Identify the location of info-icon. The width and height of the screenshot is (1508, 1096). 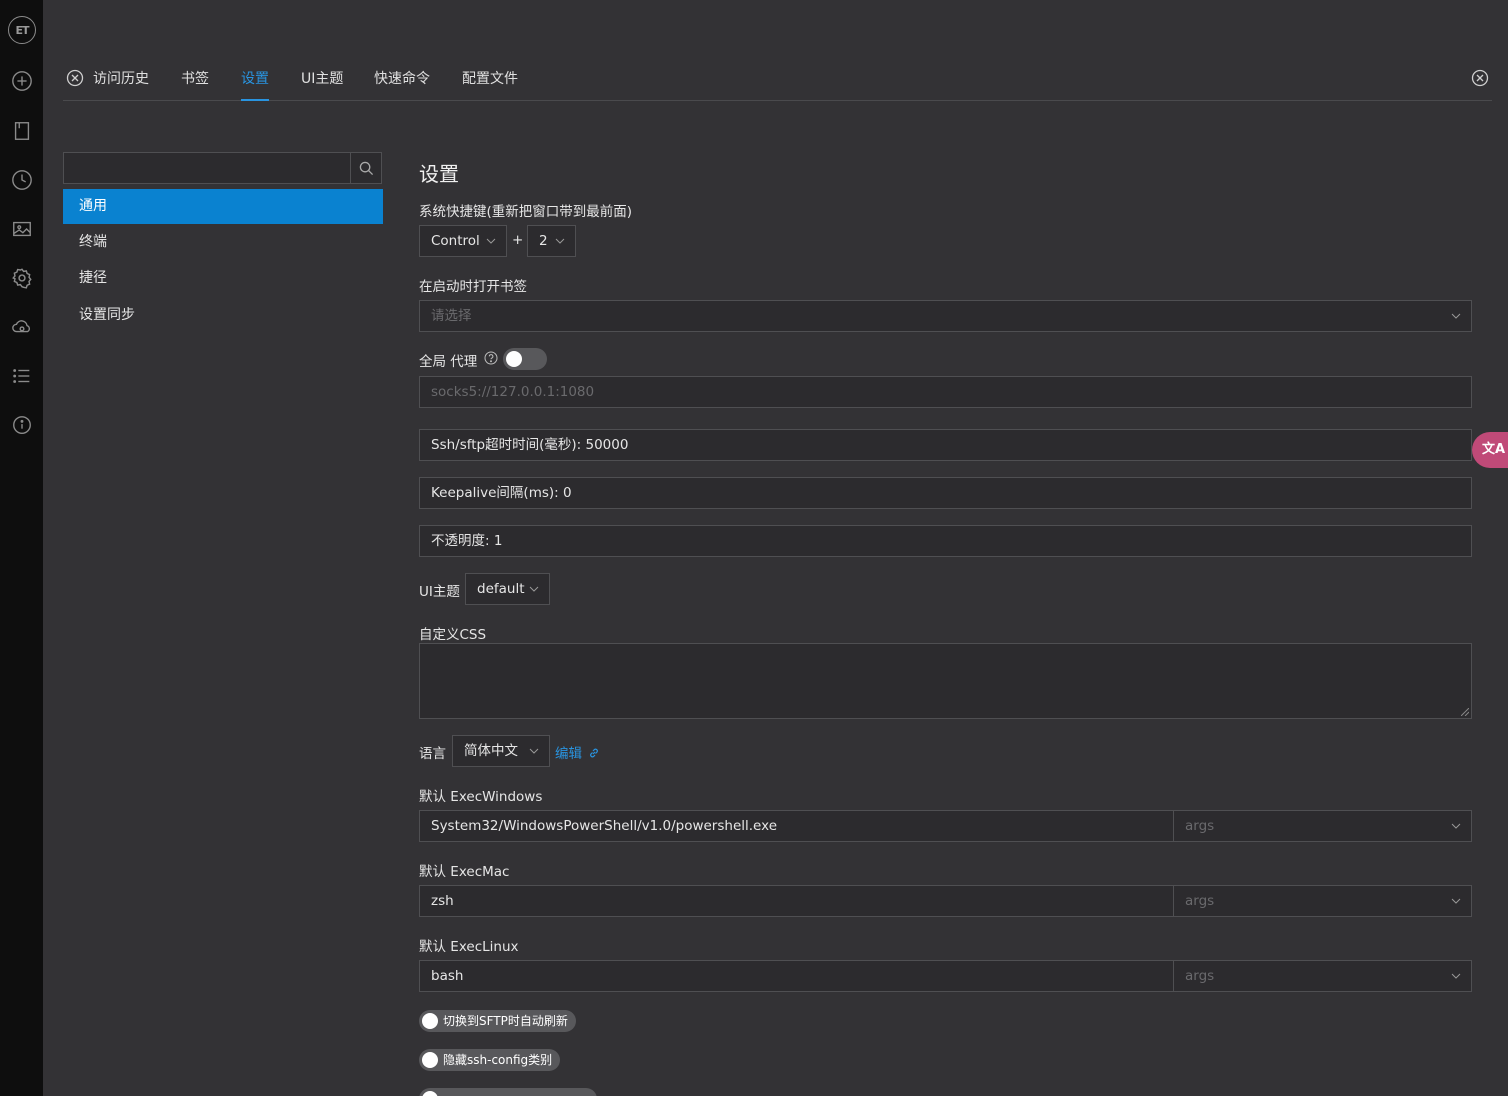
(22, 425).